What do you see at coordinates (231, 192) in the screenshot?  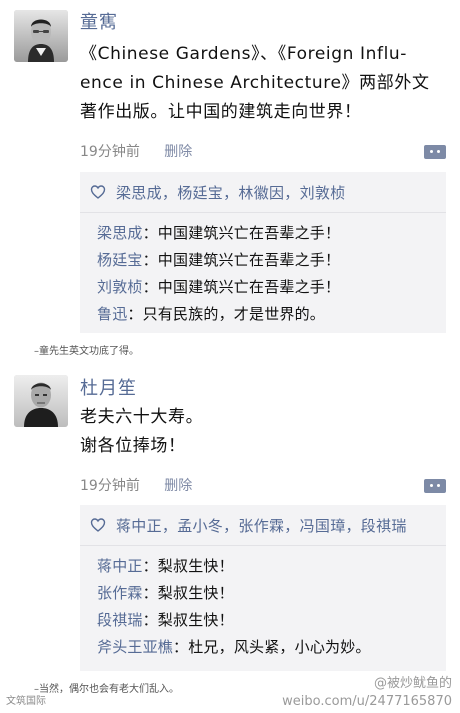 I see `likes-names: 梁思成，杨廷宝，林徽因，刘敦桢` at bounding box center [231, 192].